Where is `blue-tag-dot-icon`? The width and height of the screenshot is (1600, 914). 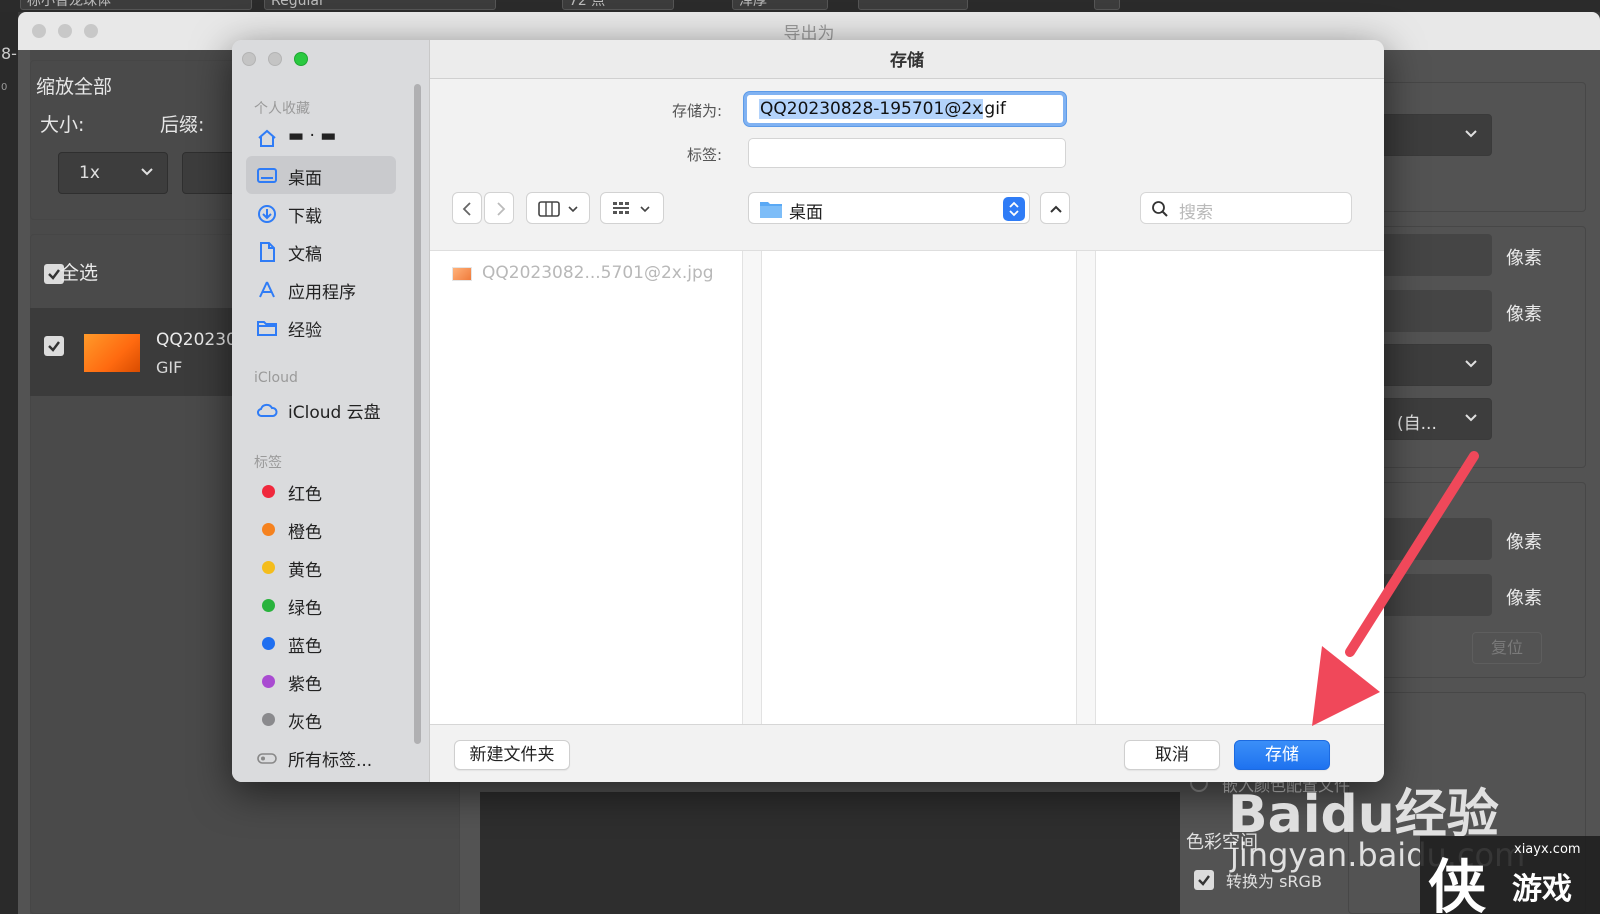
blue-tag-dot-icon is located at coordinates (268, 643).